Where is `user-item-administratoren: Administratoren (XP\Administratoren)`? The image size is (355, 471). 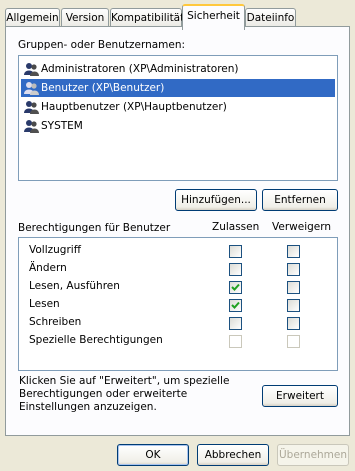
user-item-administratoren: Administratoren (XP\Administratoren) is located at coordinates (178, 69).